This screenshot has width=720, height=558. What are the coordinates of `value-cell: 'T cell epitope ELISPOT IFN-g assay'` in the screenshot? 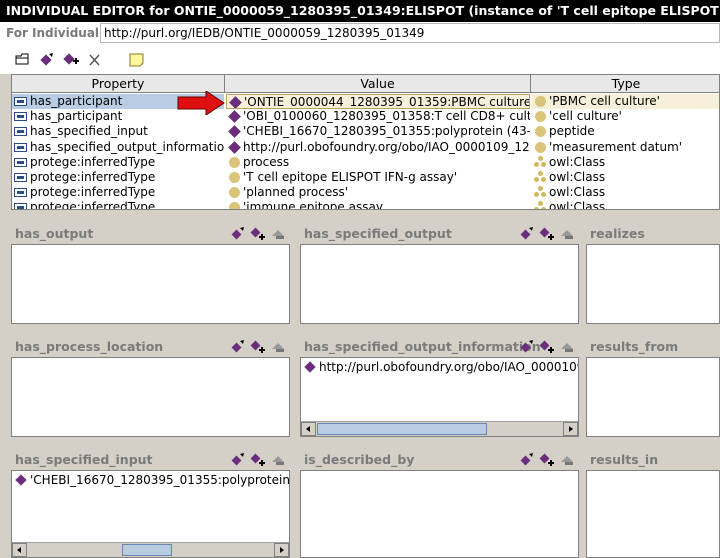 It's located at (378, 177).